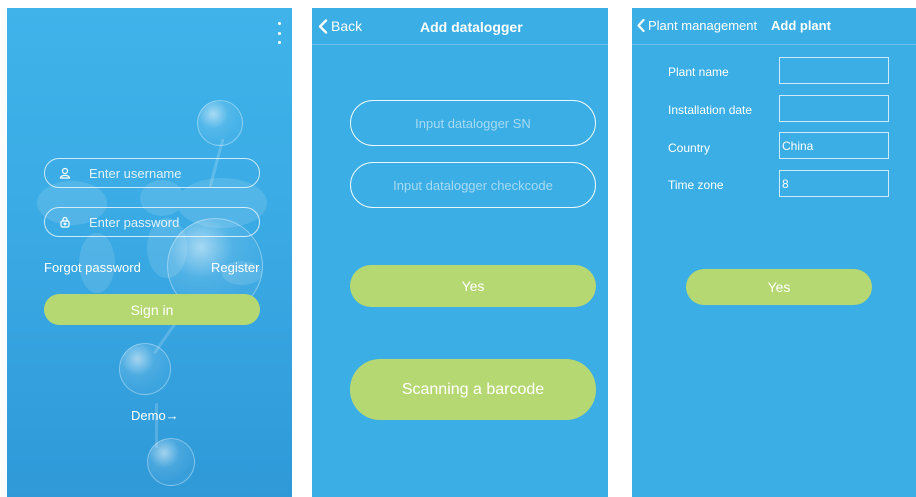 This screenshot has width=916, height=497. What do you see at coordinates (471, 27) in the screenshot?
I see `page-title: Add datalogger` at bounding box center [471, 27].